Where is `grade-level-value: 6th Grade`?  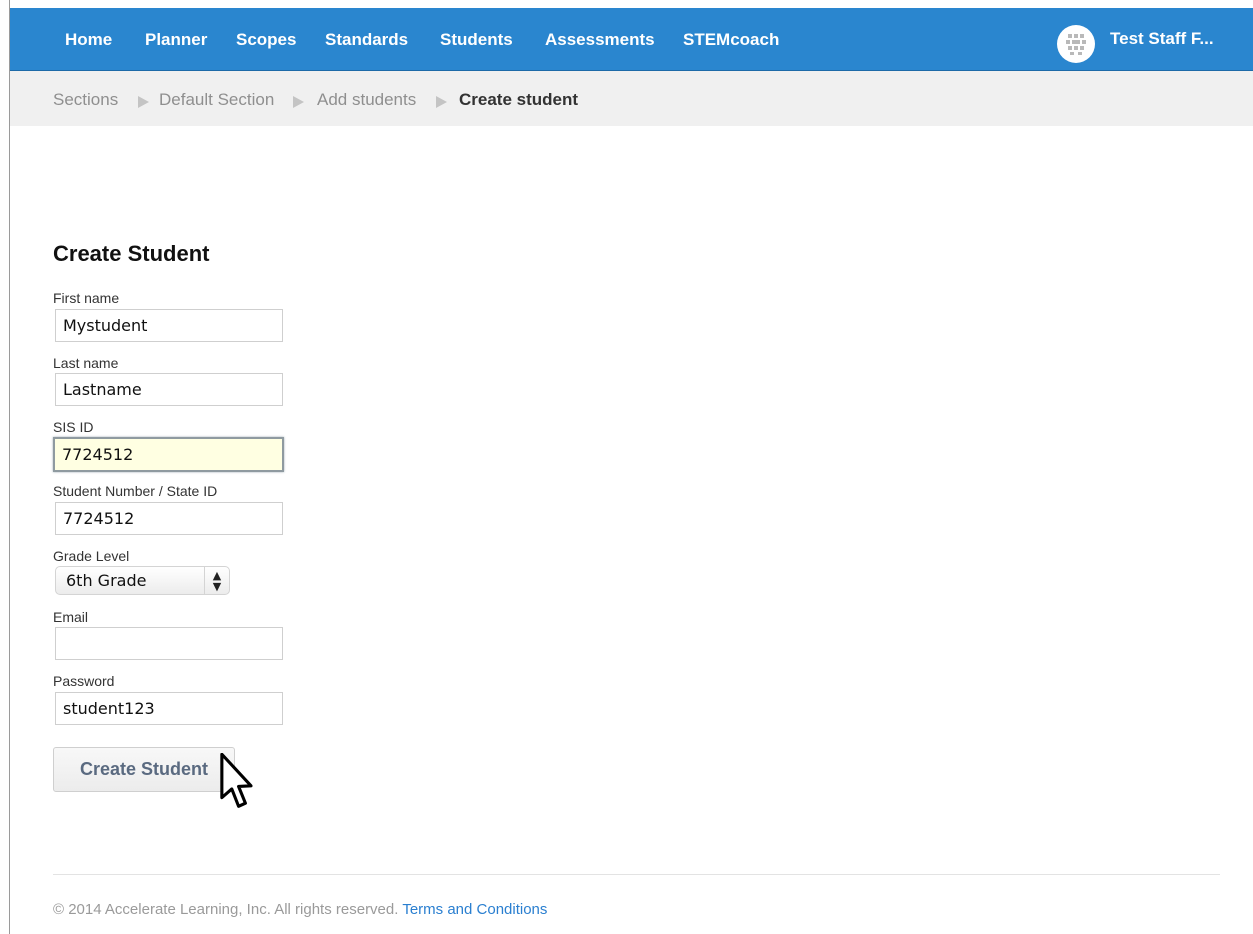
grade-level-value: 6th Grade is located at coordinates (106, 580).